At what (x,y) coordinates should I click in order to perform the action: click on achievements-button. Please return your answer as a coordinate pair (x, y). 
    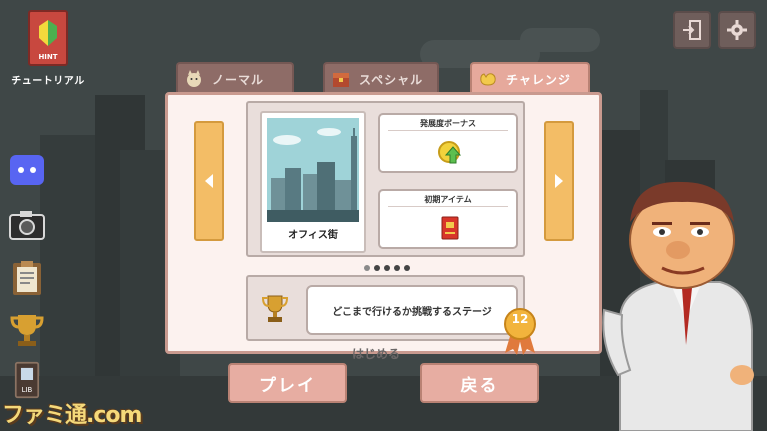
    Looking at the image, I should click on (27, 330).